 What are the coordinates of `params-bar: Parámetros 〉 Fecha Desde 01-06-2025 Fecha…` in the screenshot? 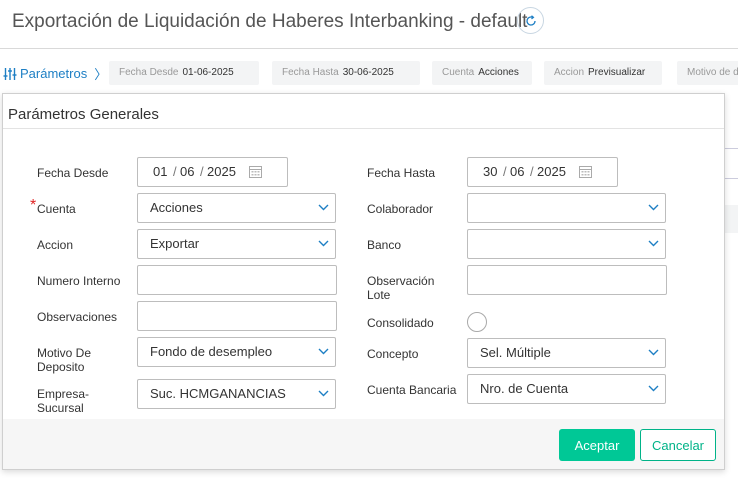 It's located at (369, 73).